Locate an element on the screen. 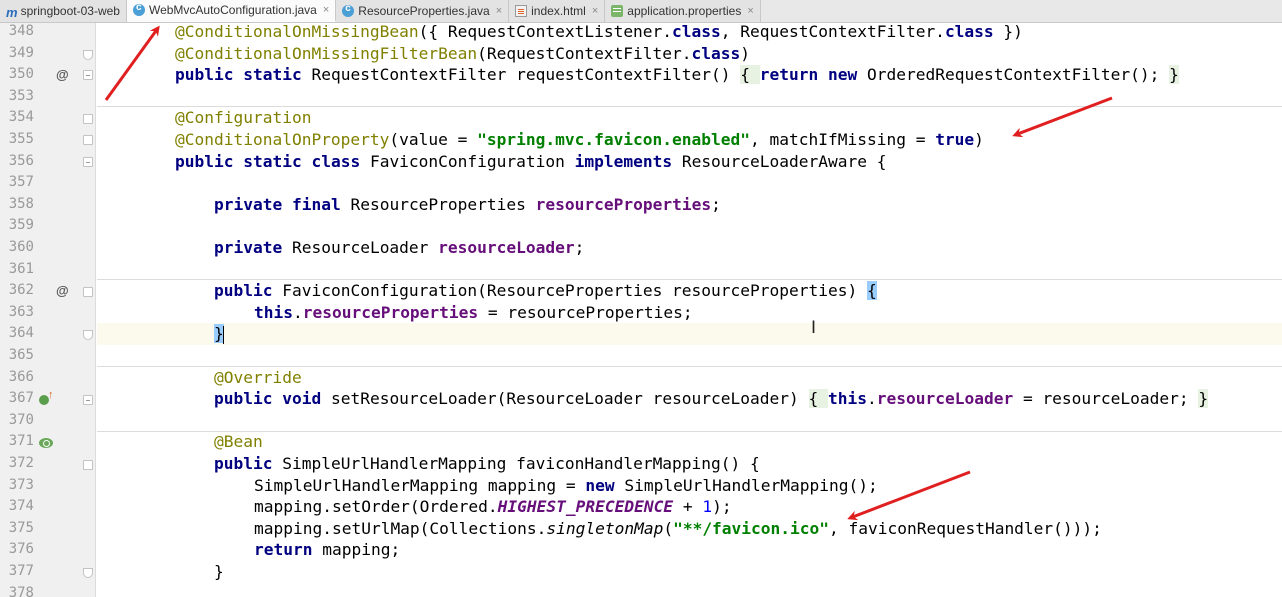  code-line-364: } is located at coordinates (689, 334).